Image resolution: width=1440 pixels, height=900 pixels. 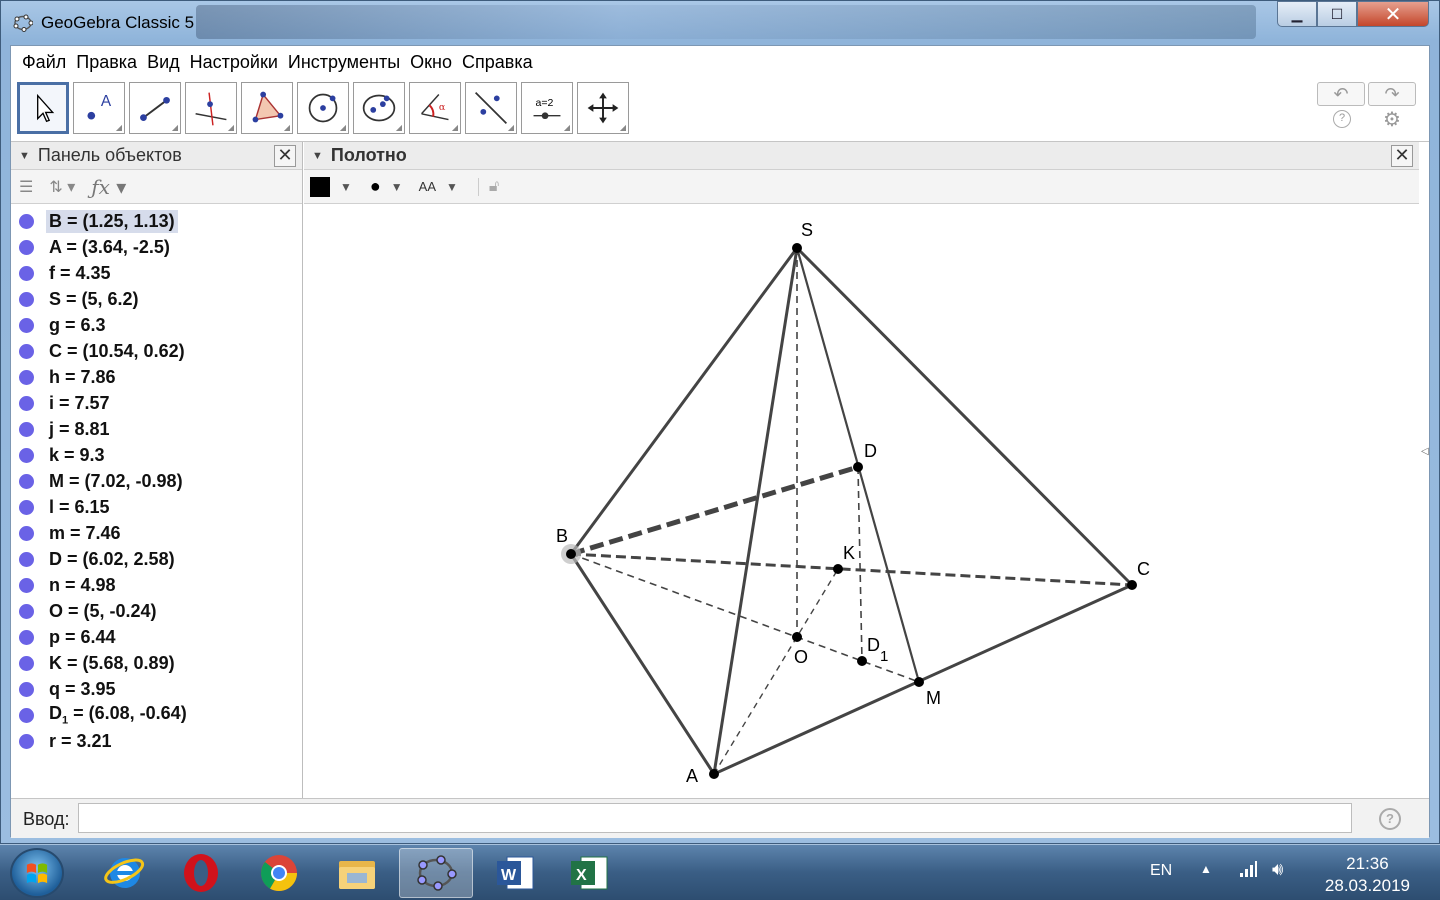 What do you see at coordinates (156, 377) in the screenshot?
I see `algebra-item: h = 7.86` at bounding box center [156, 377].